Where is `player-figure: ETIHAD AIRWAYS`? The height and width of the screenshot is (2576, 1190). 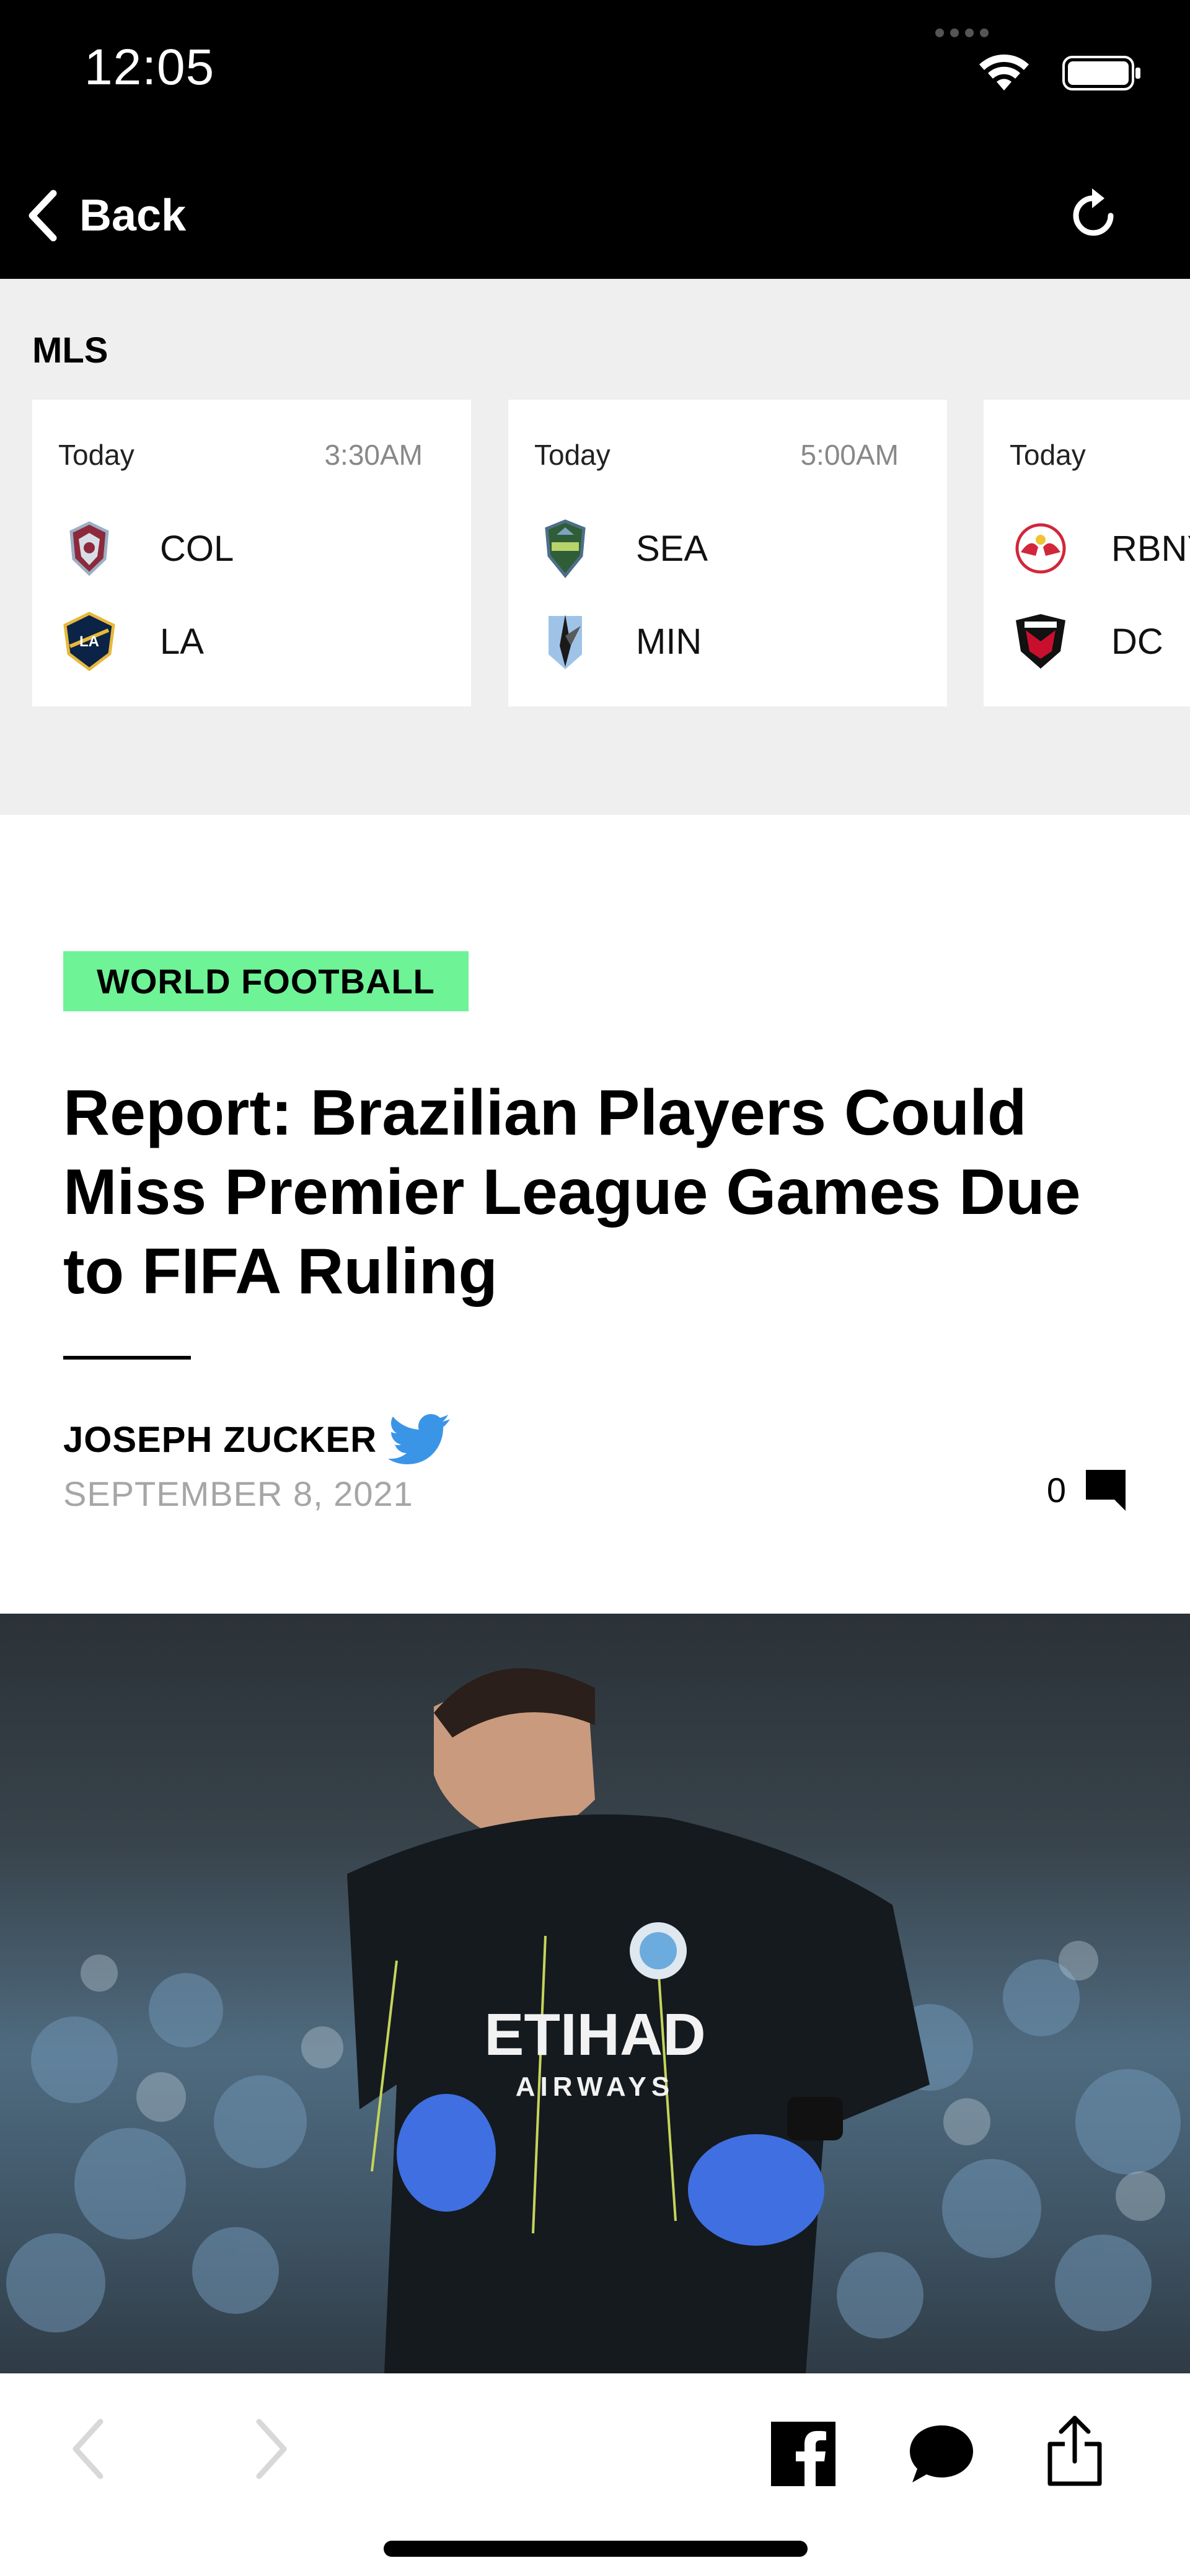 player-figure: ETIHAD AIRWAYS is located at coordinates (638, 2020).